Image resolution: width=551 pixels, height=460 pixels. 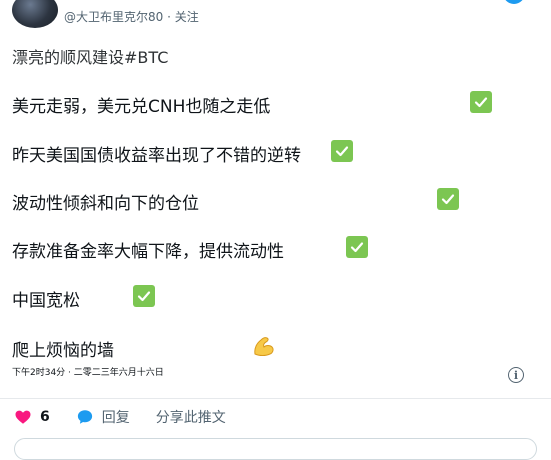 What do you see at coordinates (35, 14) in the screenshot?
I see `avatar` at bounding box center [35, 14].